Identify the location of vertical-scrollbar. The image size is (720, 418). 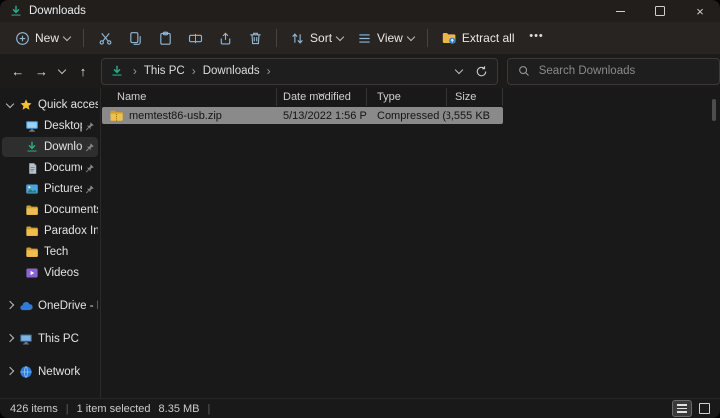
(714, 110).